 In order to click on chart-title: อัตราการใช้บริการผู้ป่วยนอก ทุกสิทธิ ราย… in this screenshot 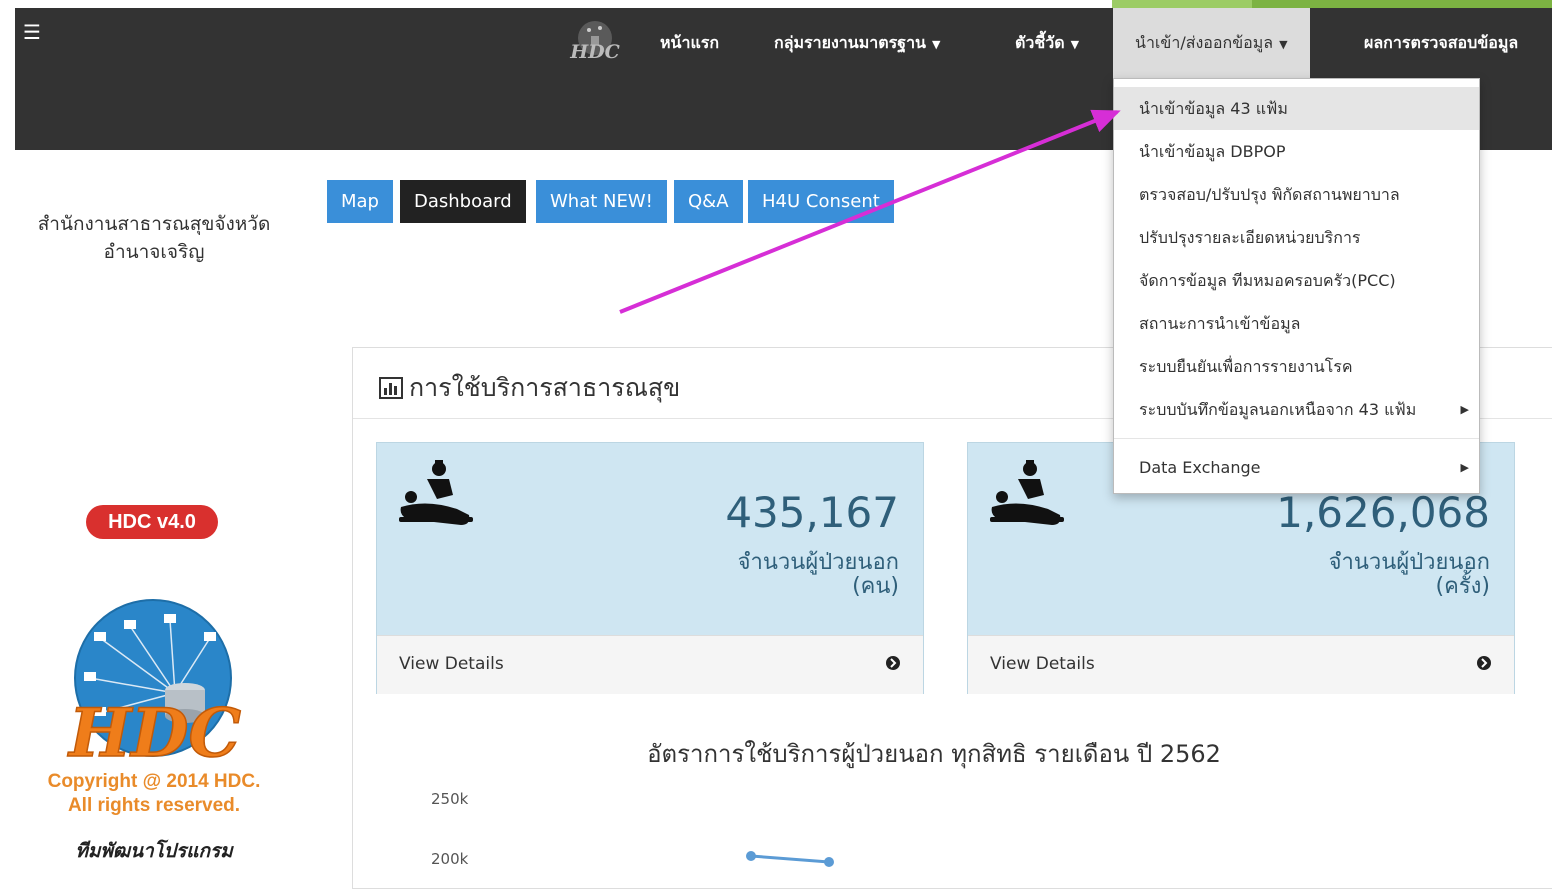, I will do `click(934, 754)`.